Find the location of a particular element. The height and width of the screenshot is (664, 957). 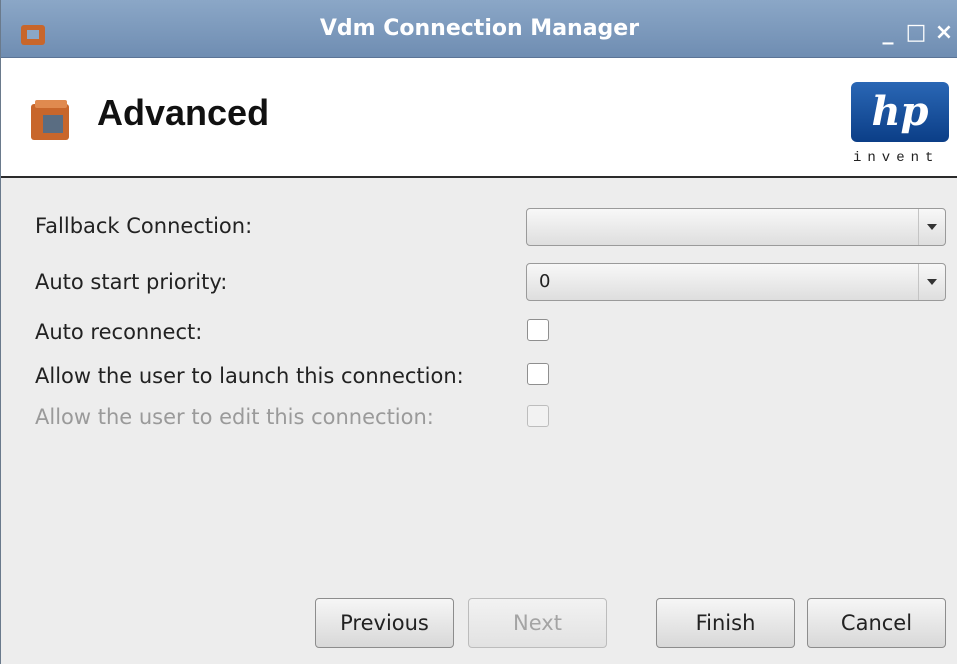

window-title: Vdm Connection Manager is located at coordinates (479, 28).